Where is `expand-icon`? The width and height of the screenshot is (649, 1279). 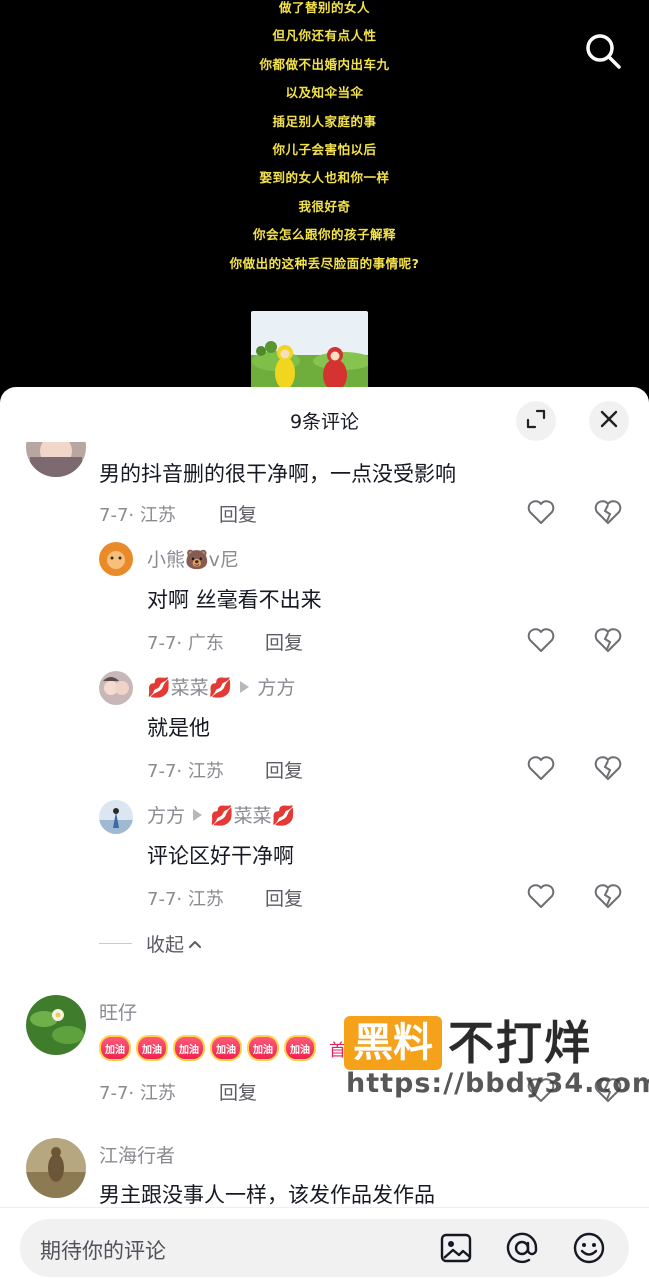 expand-icon is located at coordinates (536, 421).